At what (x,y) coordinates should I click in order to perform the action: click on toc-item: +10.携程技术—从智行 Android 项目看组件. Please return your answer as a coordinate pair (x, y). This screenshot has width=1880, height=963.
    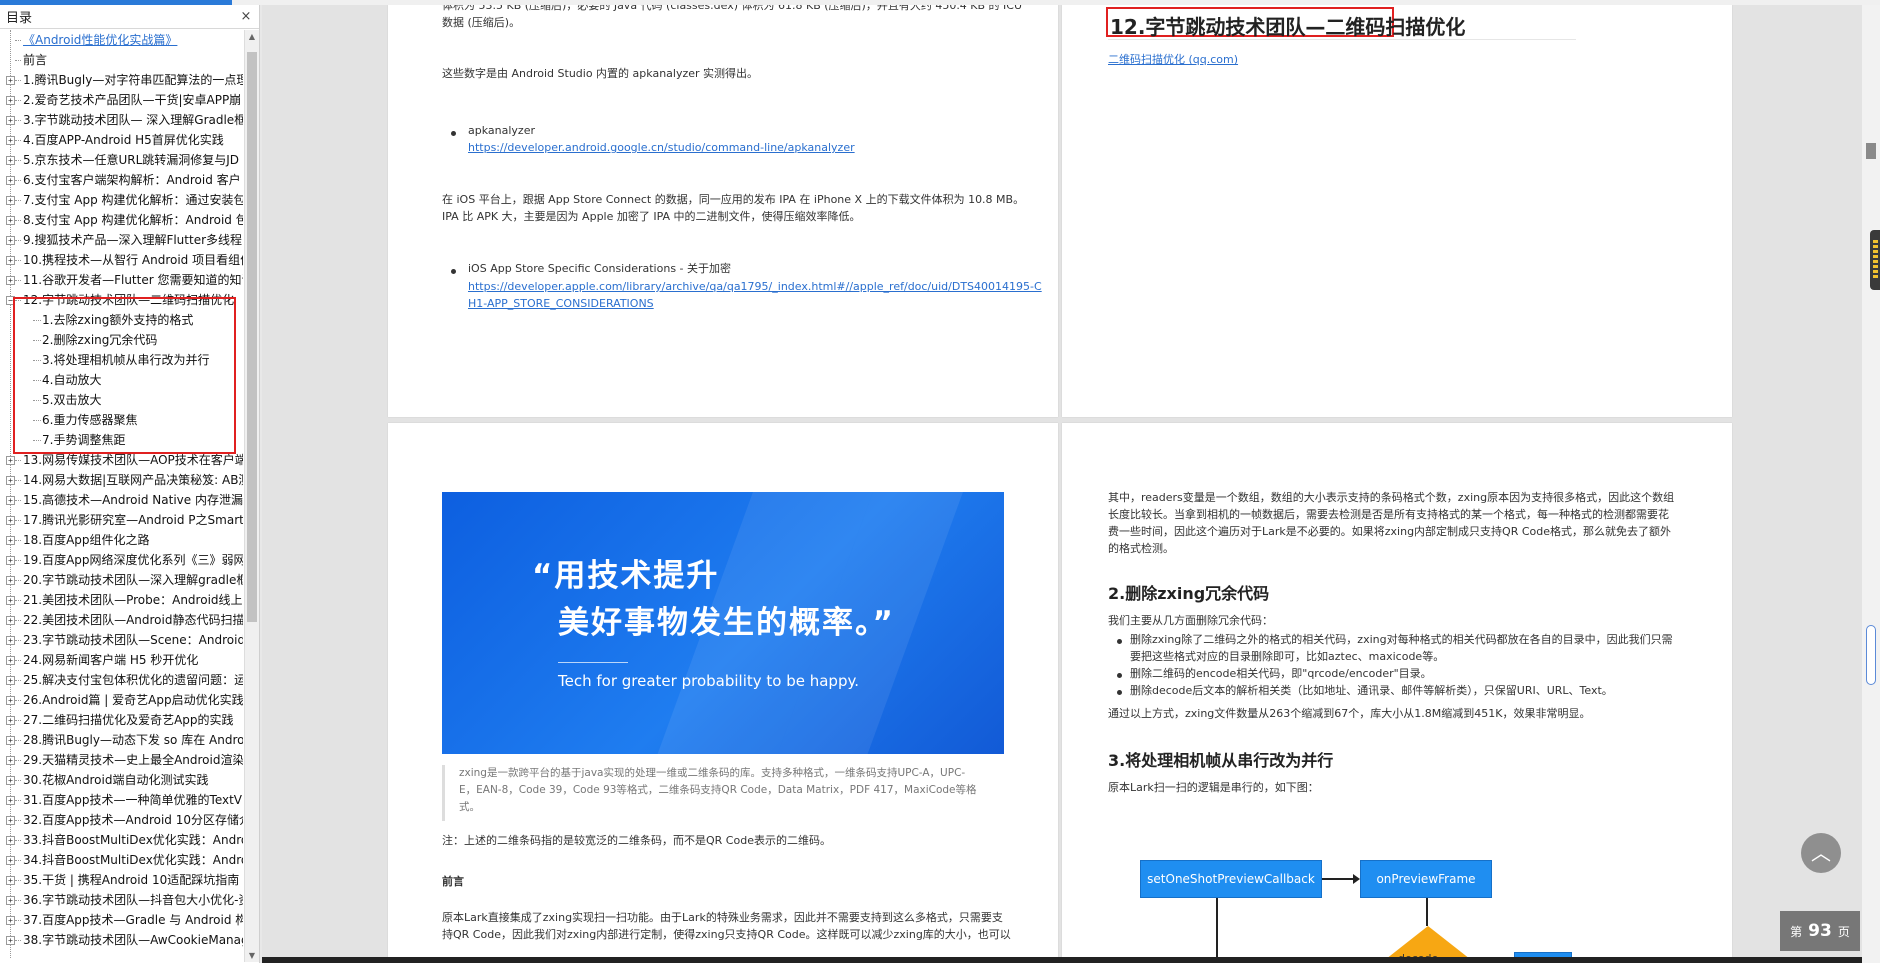
    Looking at the image, I should click on (121, 260).